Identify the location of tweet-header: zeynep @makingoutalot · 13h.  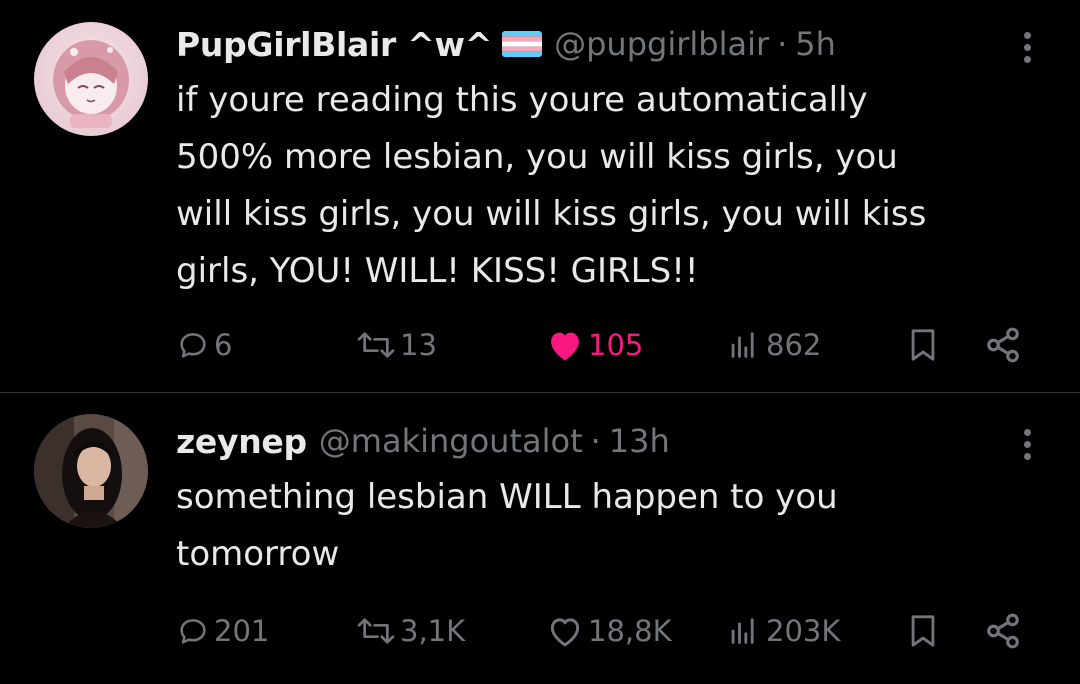
(423, 441).